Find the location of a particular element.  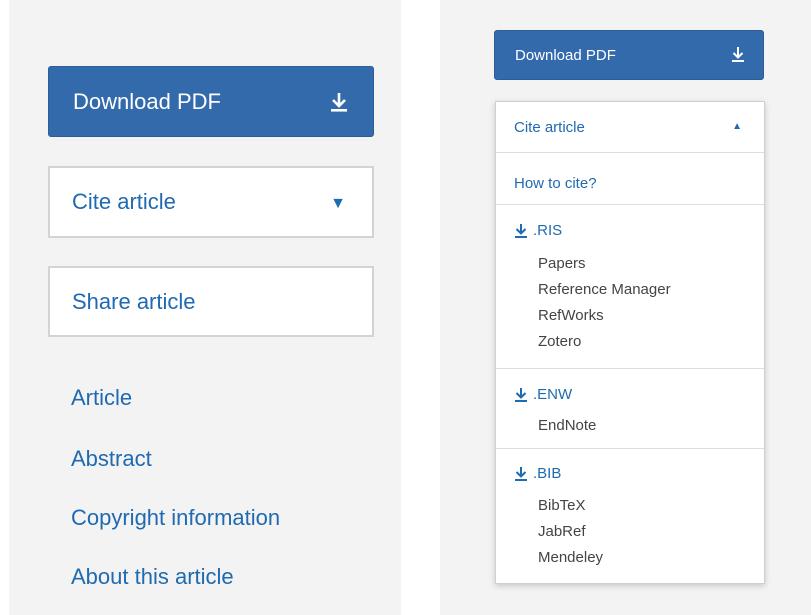

list-item: EndNote is located at coordinates (567, 425).